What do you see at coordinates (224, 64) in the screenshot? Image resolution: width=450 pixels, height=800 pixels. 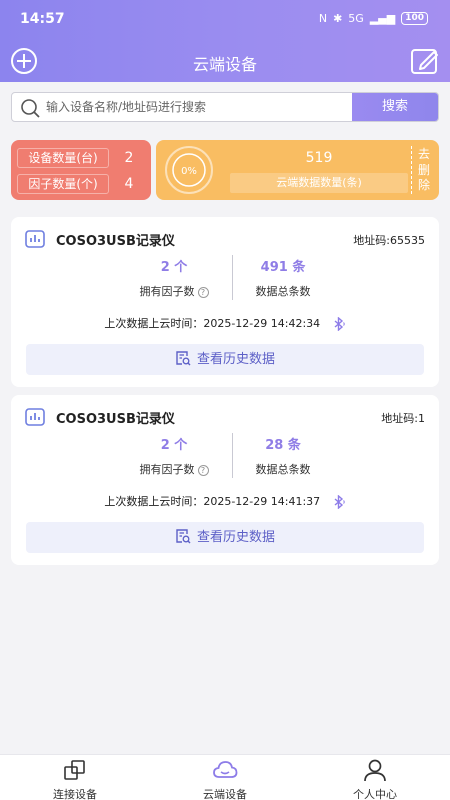 I see `page-title: 云端设备` at bounding box center [224, 64].